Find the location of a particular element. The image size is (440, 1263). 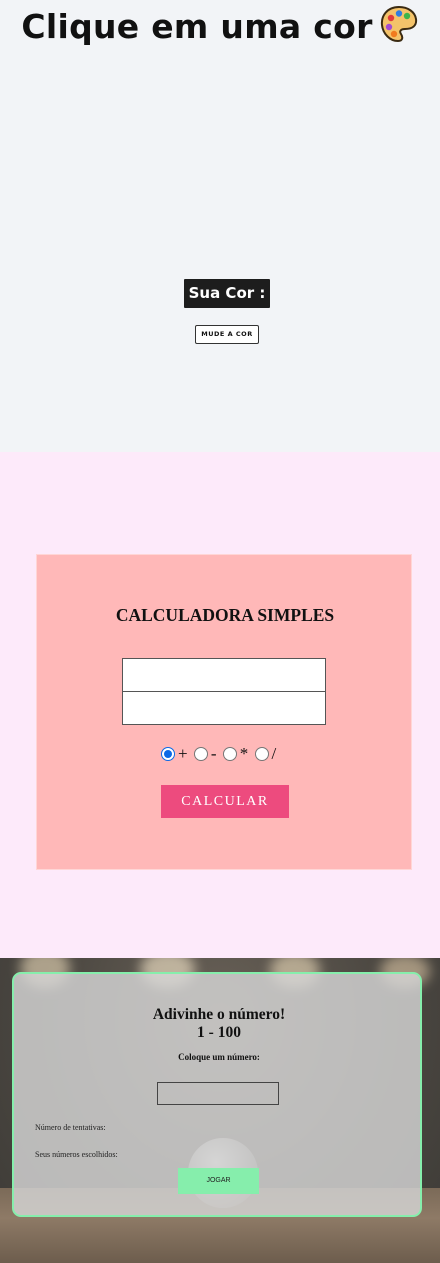

multiply-symbol: * is located at coordinates (244, 753).